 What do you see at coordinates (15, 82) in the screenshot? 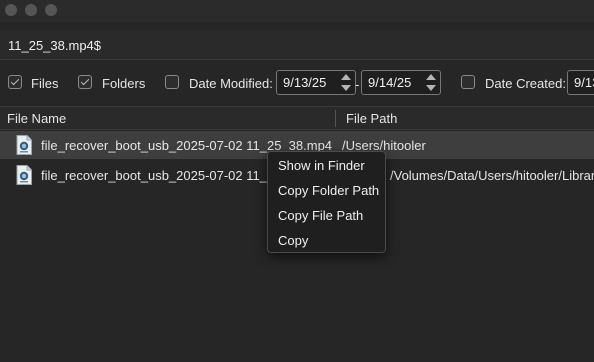
I see `files-checkbox` at bounding box center [15, 82].